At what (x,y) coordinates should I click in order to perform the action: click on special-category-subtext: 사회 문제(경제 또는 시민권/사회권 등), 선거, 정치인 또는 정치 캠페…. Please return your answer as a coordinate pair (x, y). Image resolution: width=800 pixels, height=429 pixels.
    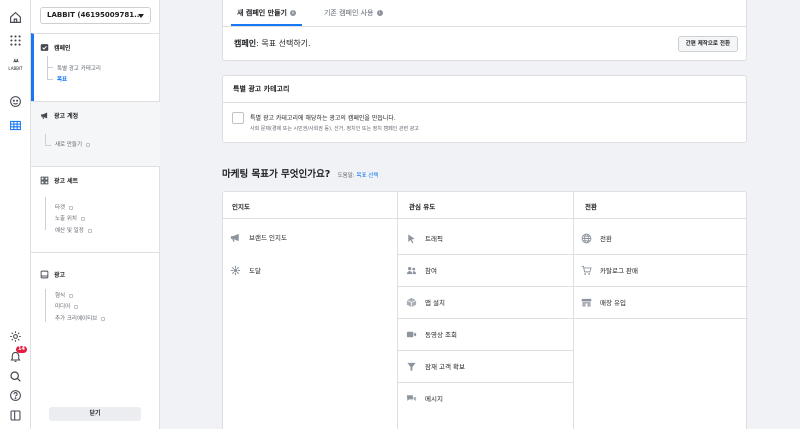
    Looking at the image, I should click on (334, 129).